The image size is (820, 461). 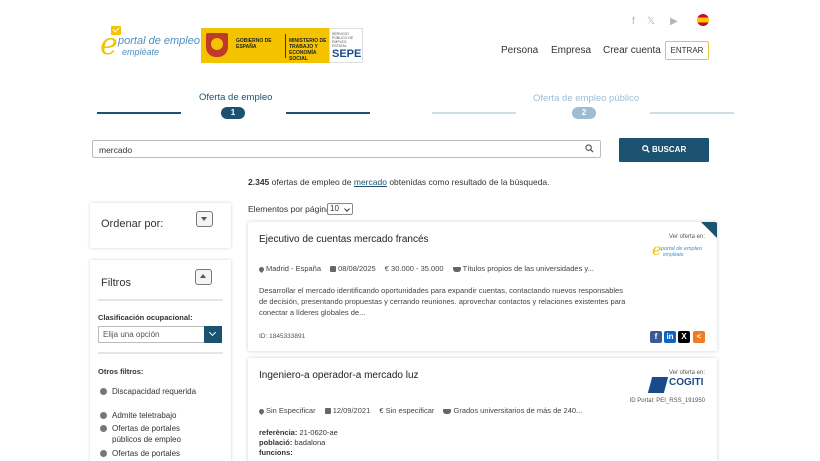 What do you see at coordinates (680, 250) in the screenshot?
I see `source-portal-logo: e portal de empleo empléate` at bounding box center [680, 250].